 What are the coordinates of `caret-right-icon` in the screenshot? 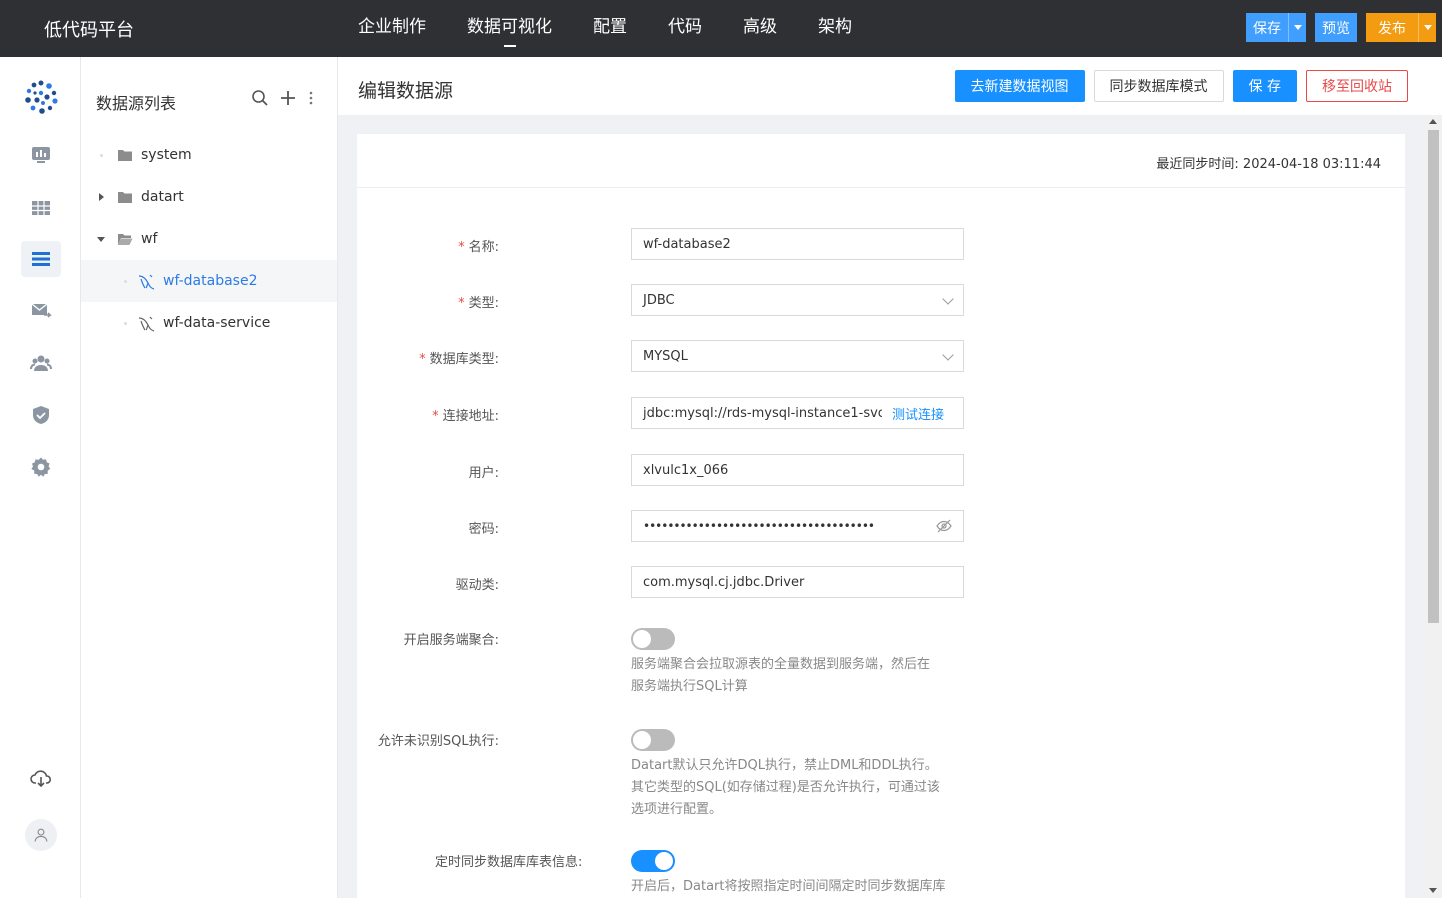 It's located at (101, 197).